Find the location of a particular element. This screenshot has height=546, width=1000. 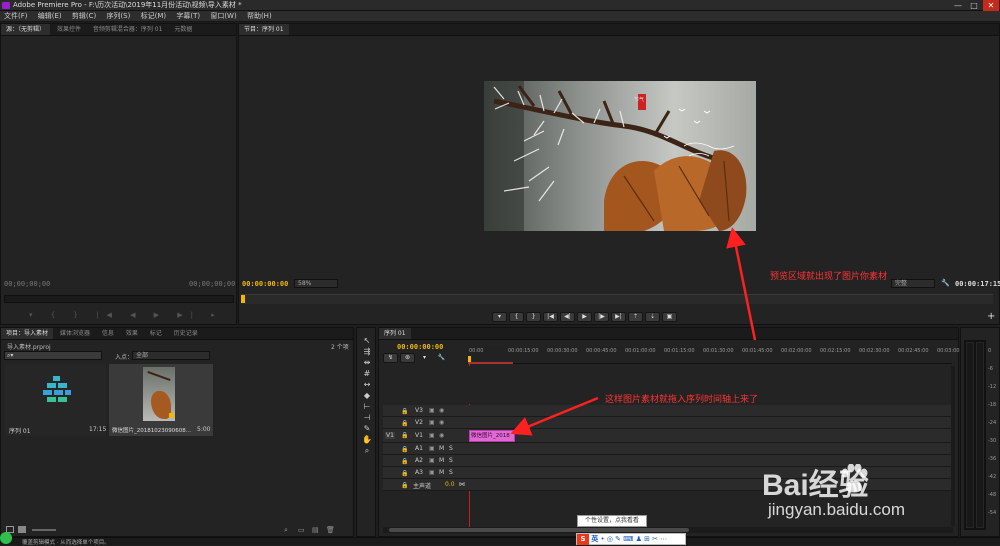

add-marker-icon: ▾ is located at coordinates (424, 359).